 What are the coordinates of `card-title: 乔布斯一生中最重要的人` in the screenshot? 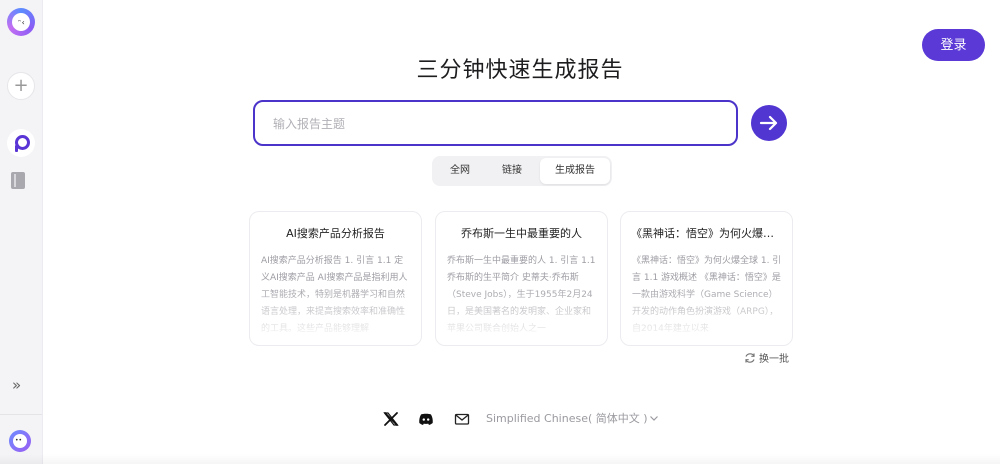 It's located at (521, 233).